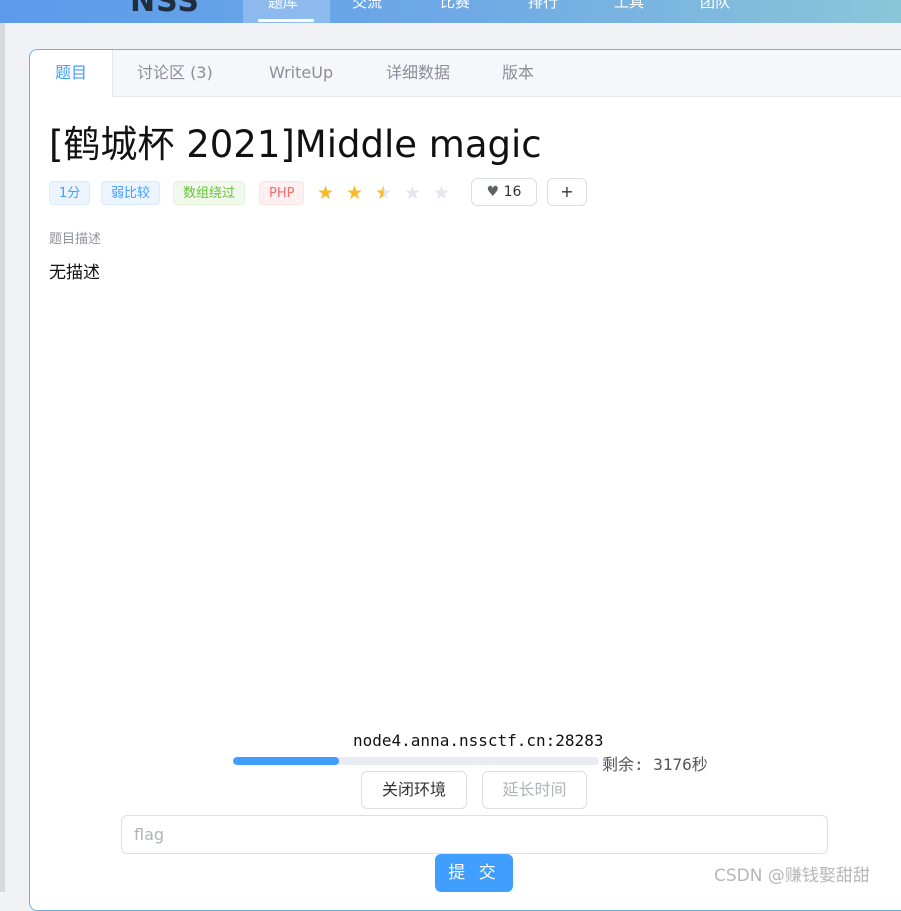 The image size is (901, 911). Describe the element at coordinates (543, 6) in the screenshot. I see `nav-item-rank: 排行` at that location.